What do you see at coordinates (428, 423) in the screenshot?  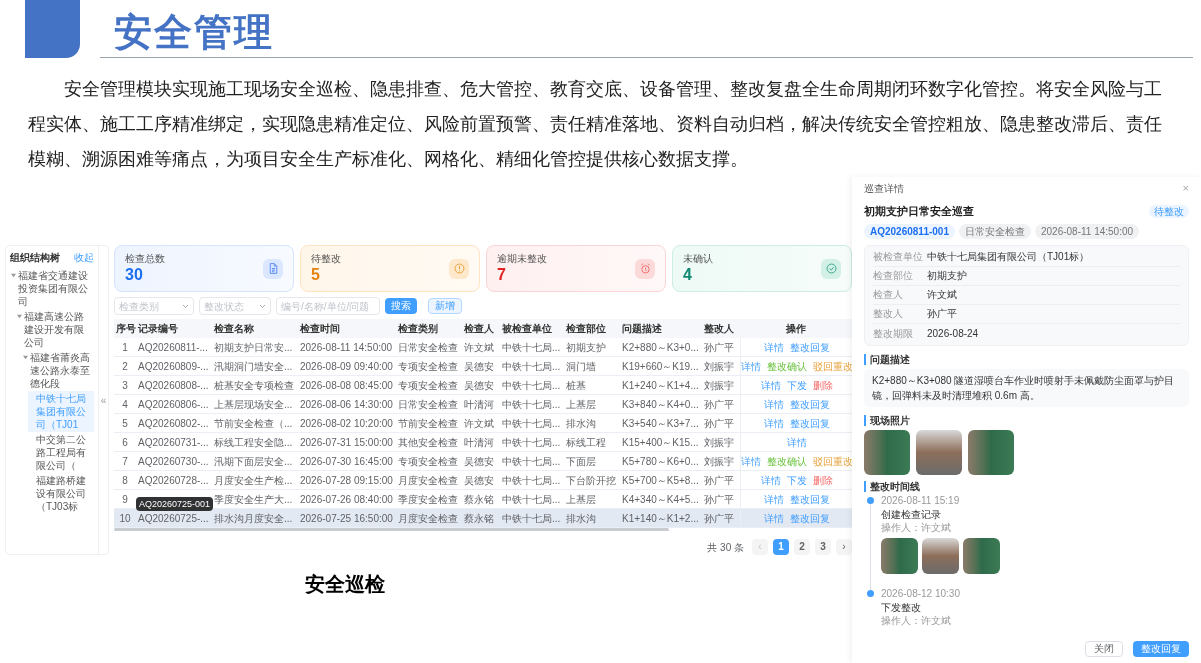 I see `table-cell-text: 节前安全检查` at bounding box center [428, 423].